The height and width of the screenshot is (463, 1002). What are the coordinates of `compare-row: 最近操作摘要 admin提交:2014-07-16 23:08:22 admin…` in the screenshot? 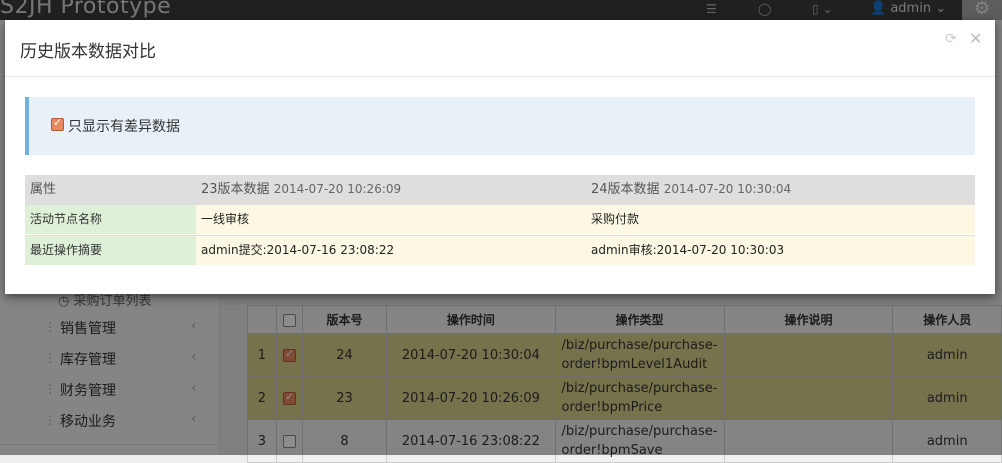 It's located at (500, 250).